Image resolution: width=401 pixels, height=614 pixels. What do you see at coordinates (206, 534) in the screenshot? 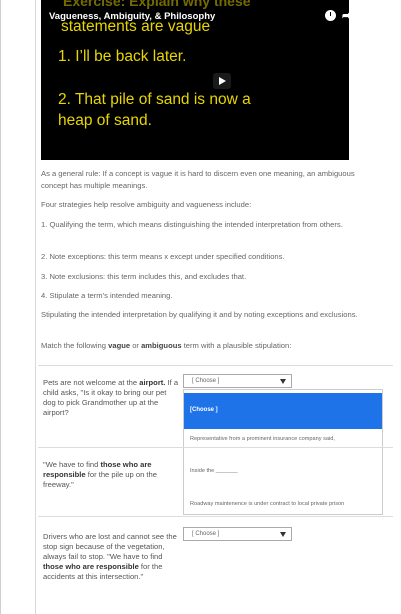
I see `question-3-select-value: [ Choose ]` at bounding box center [206, 534].